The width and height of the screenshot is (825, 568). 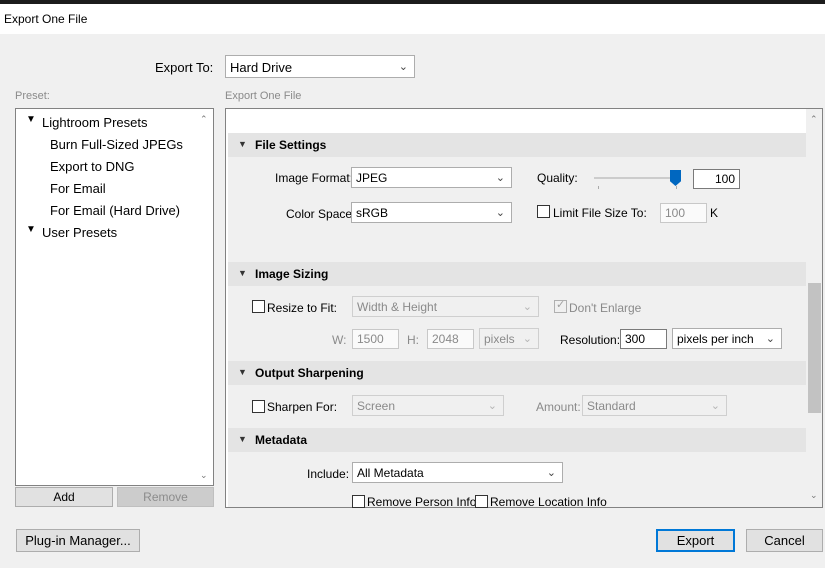 What do you see at coordinates (46, 19) in the screenshot?
I see `window-title: Export One File` at bounding box center [46, 19].